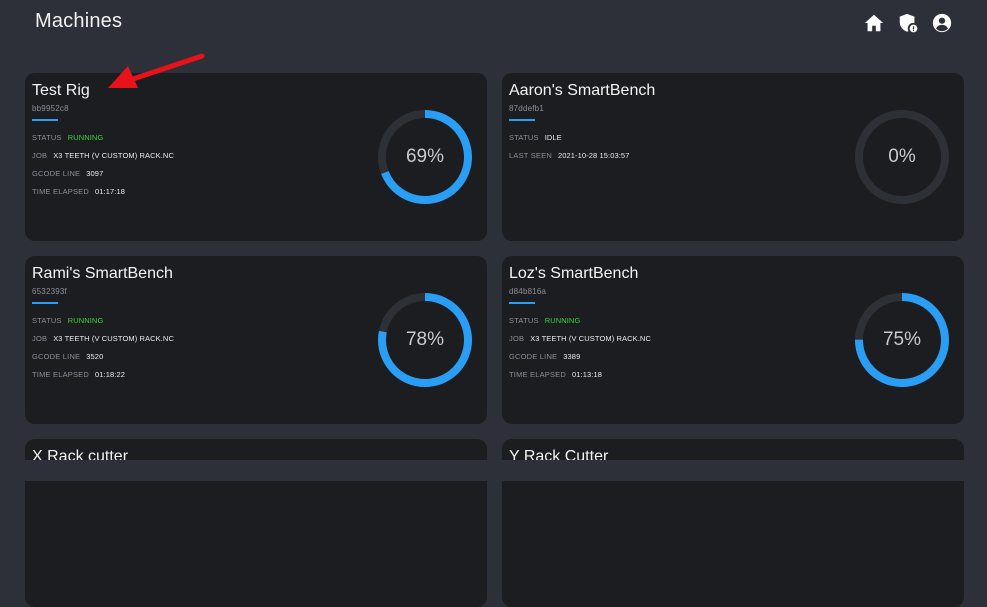 Image resolution: width=987 pixels, height=607 pixels. What do you see at coordinates (102, 273) in the screenshot?
I see `machine-name: Rami's SmartBench` at bounding box center [102, 273].